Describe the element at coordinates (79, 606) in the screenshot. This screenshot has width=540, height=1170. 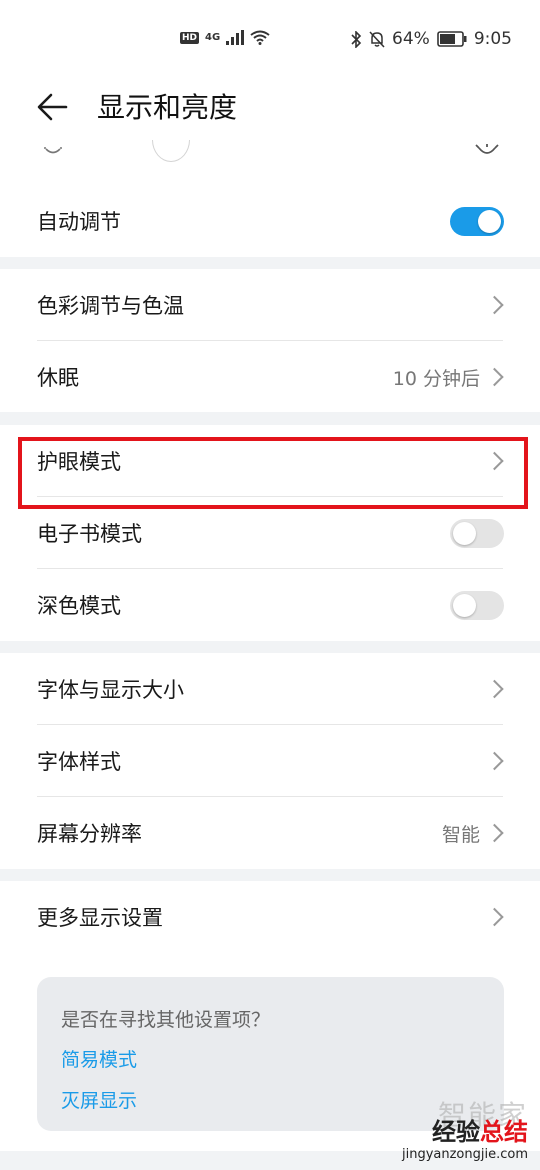
I see `dark-mode-label: 深色模式` at that location.